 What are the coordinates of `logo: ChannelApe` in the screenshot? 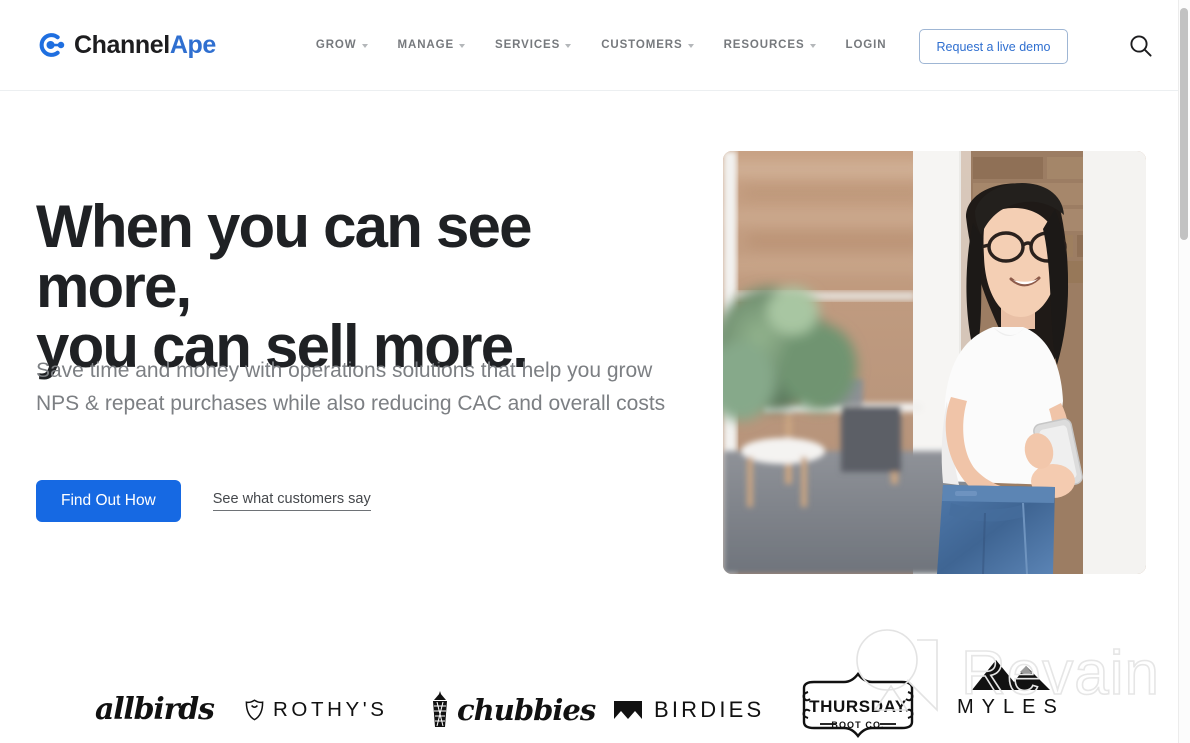 It's located at (126, 45).